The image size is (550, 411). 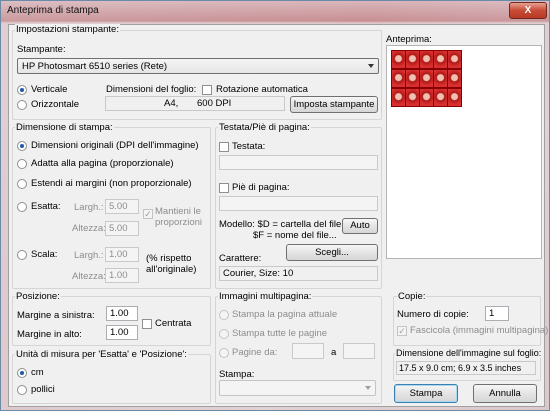 What do you see at coordinates (67, 29) in the screenshot?
I see `printer-settings-label: Impostazioni stampante:` at bounding box center [67, 29].